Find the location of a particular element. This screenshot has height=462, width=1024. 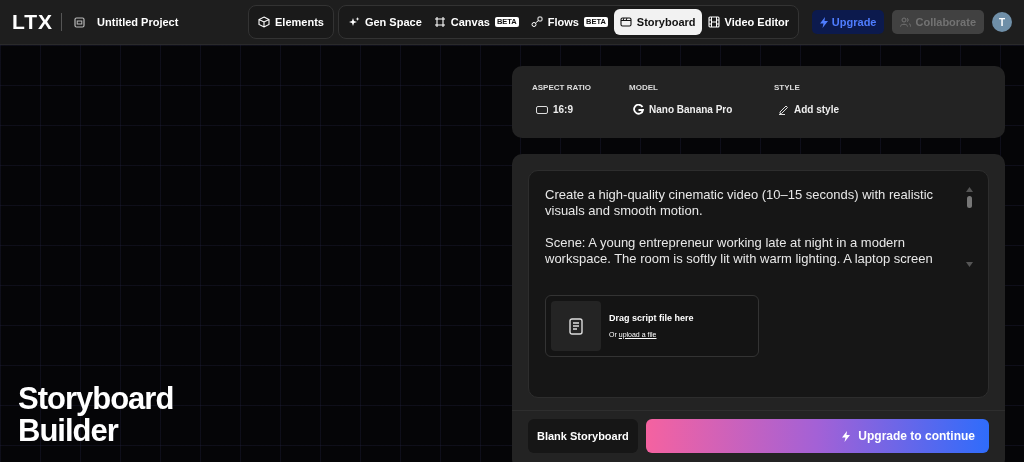

setting-value: 16:9 is located at coordinates (554, 109).